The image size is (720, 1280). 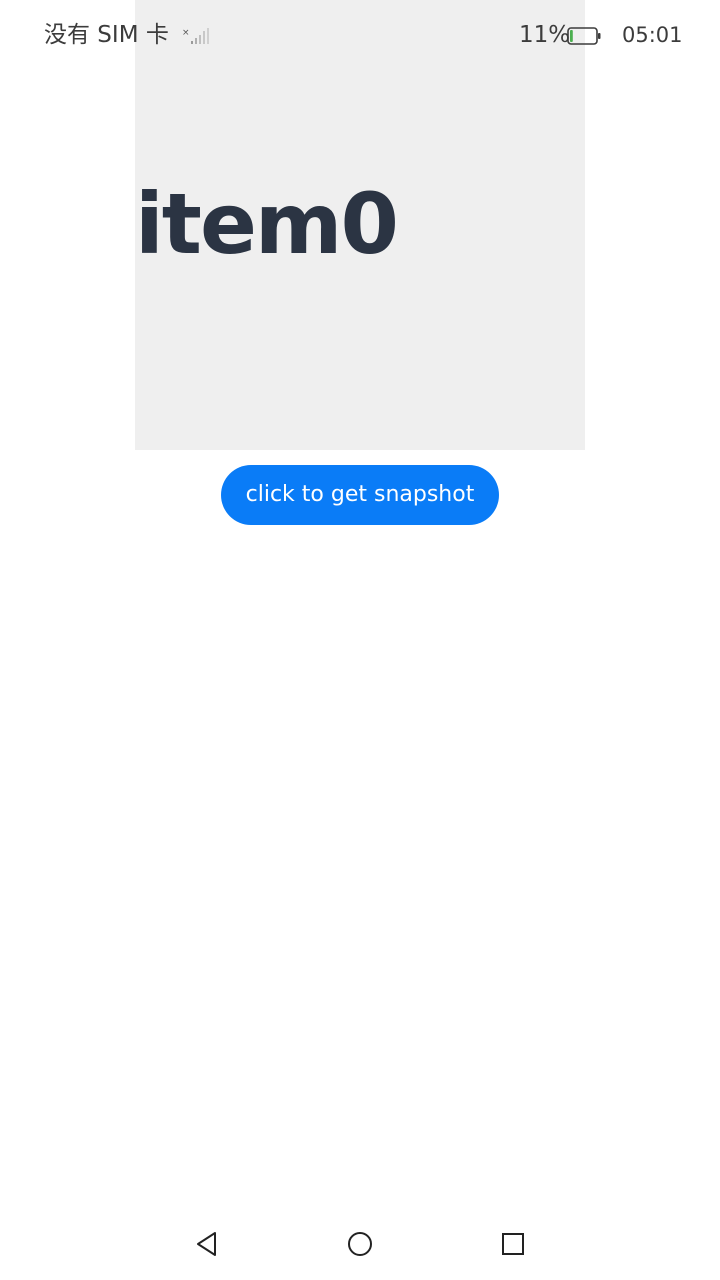 I want to click on get-snapshot-button: click to get snapshot, so click(x=360, y=495).